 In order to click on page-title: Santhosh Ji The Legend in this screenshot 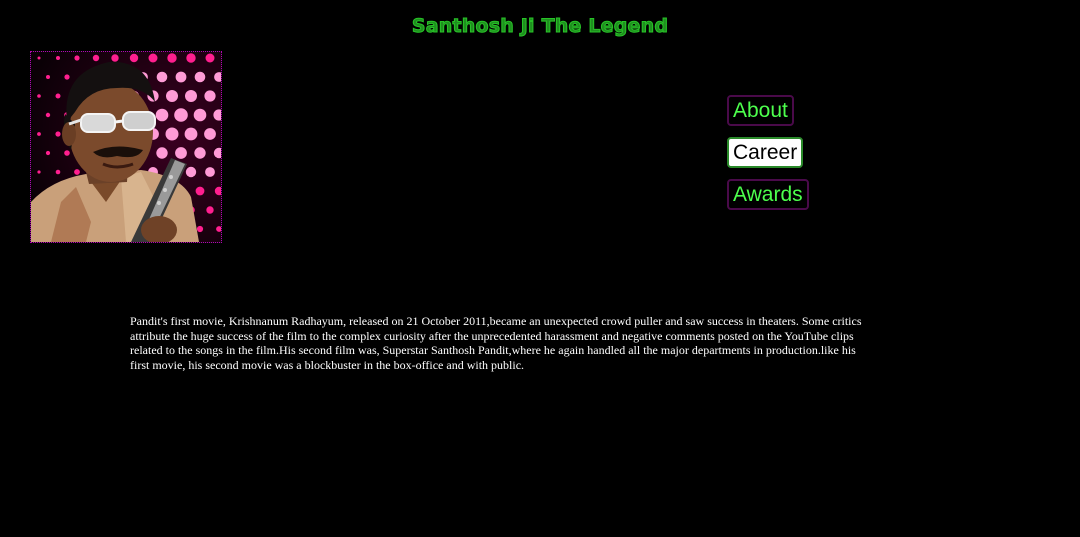, I will do `click(540, 26)`.